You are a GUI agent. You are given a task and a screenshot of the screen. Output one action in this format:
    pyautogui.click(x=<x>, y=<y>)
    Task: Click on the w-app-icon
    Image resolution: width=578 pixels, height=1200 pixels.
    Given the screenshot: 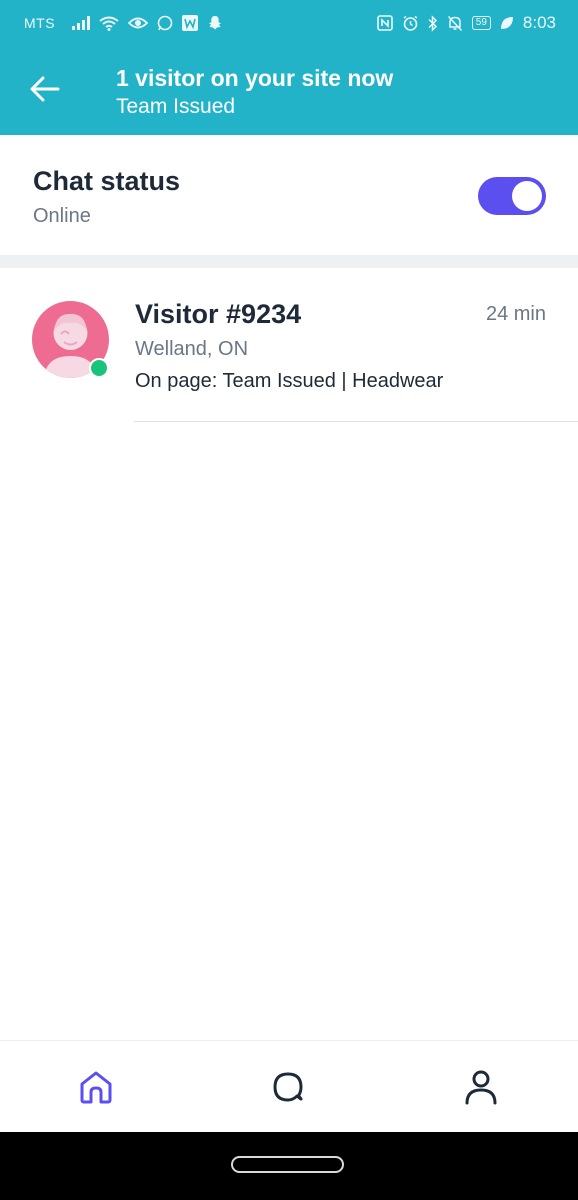 What is the action you would take?
    pyautogui.click(x=190, y=23)
    